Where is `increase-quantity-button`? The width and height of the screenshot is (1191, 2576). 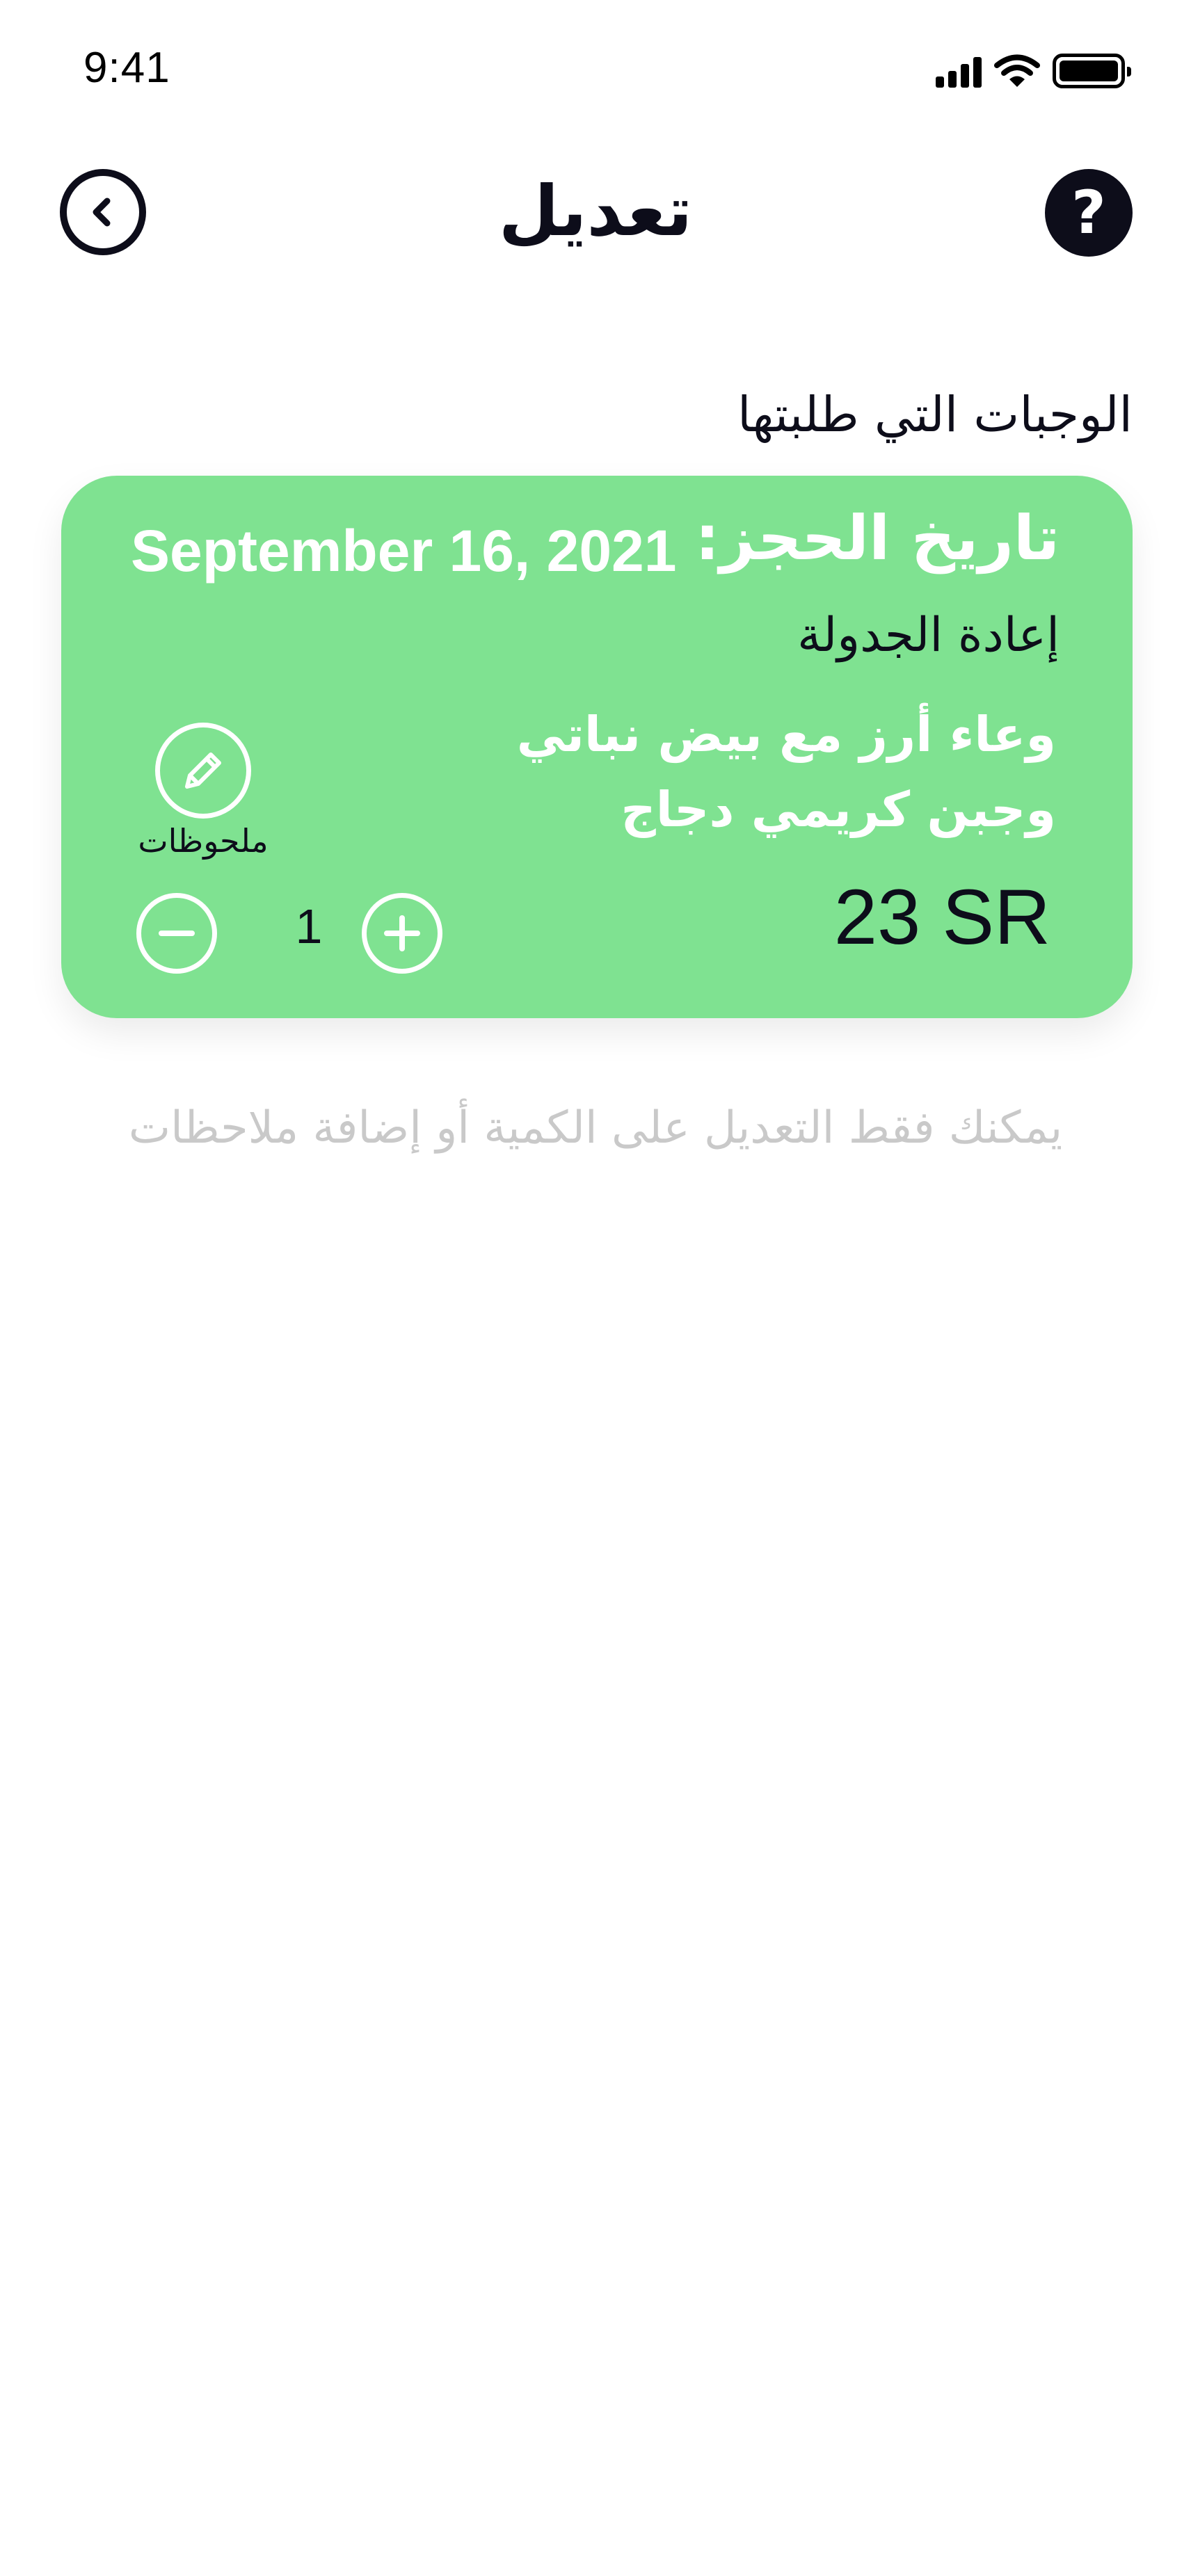 increase-quantity-button is located at coordinates (402, 933).